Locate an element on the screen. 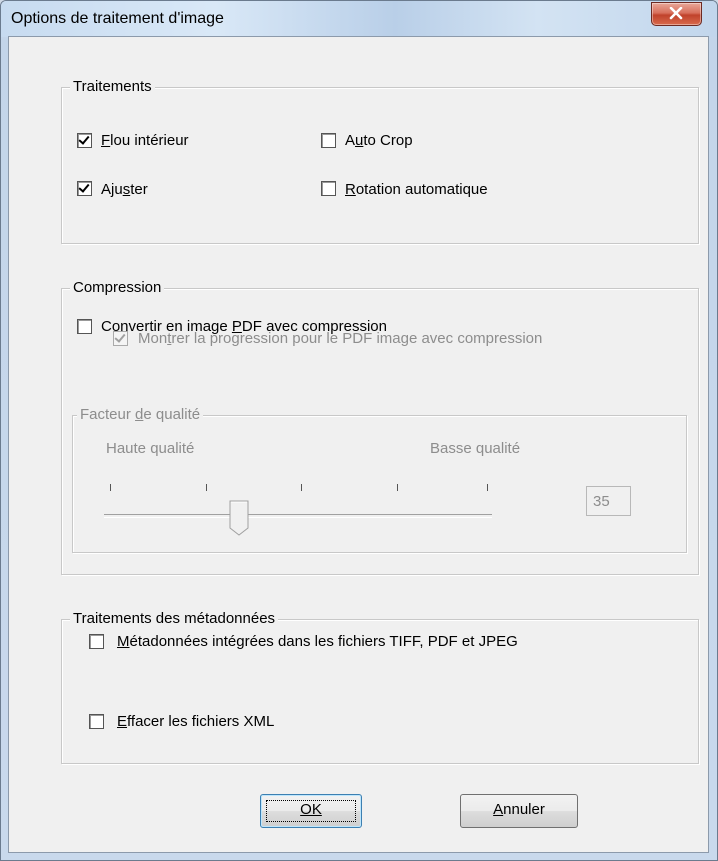  autocrop-label: Auto Crop is located at coordinates (379, 141).